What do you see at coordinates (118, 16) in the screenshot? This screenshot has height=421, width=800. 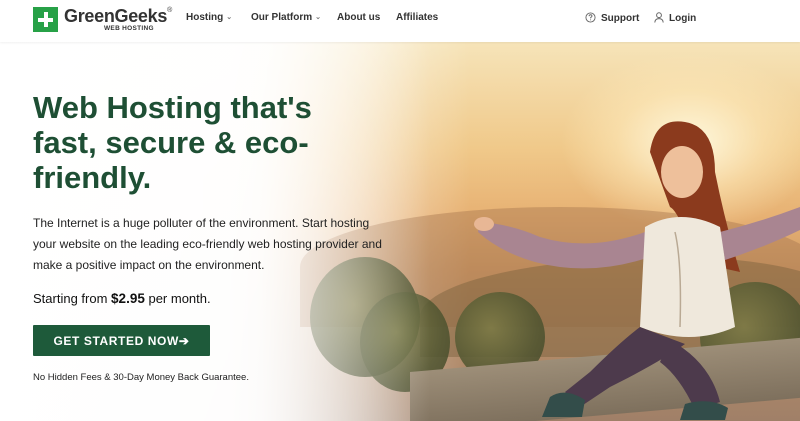 I see `logo-wordmark: GreenGeeks®` at bounding box center [118, 16].